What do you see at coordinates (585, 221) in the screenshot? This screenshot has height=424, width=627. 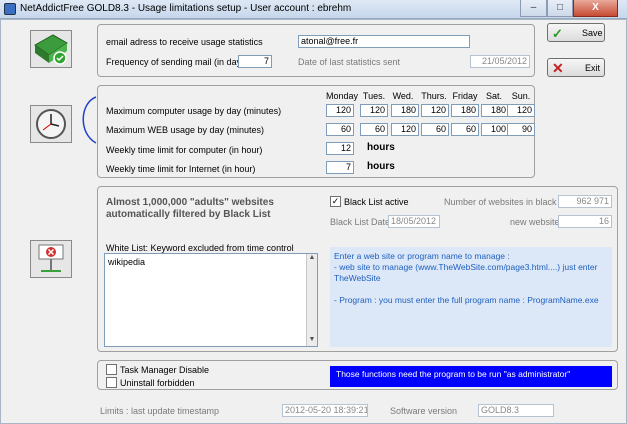 I see `new-websites-value: 16` at bounding box center [585, 221].